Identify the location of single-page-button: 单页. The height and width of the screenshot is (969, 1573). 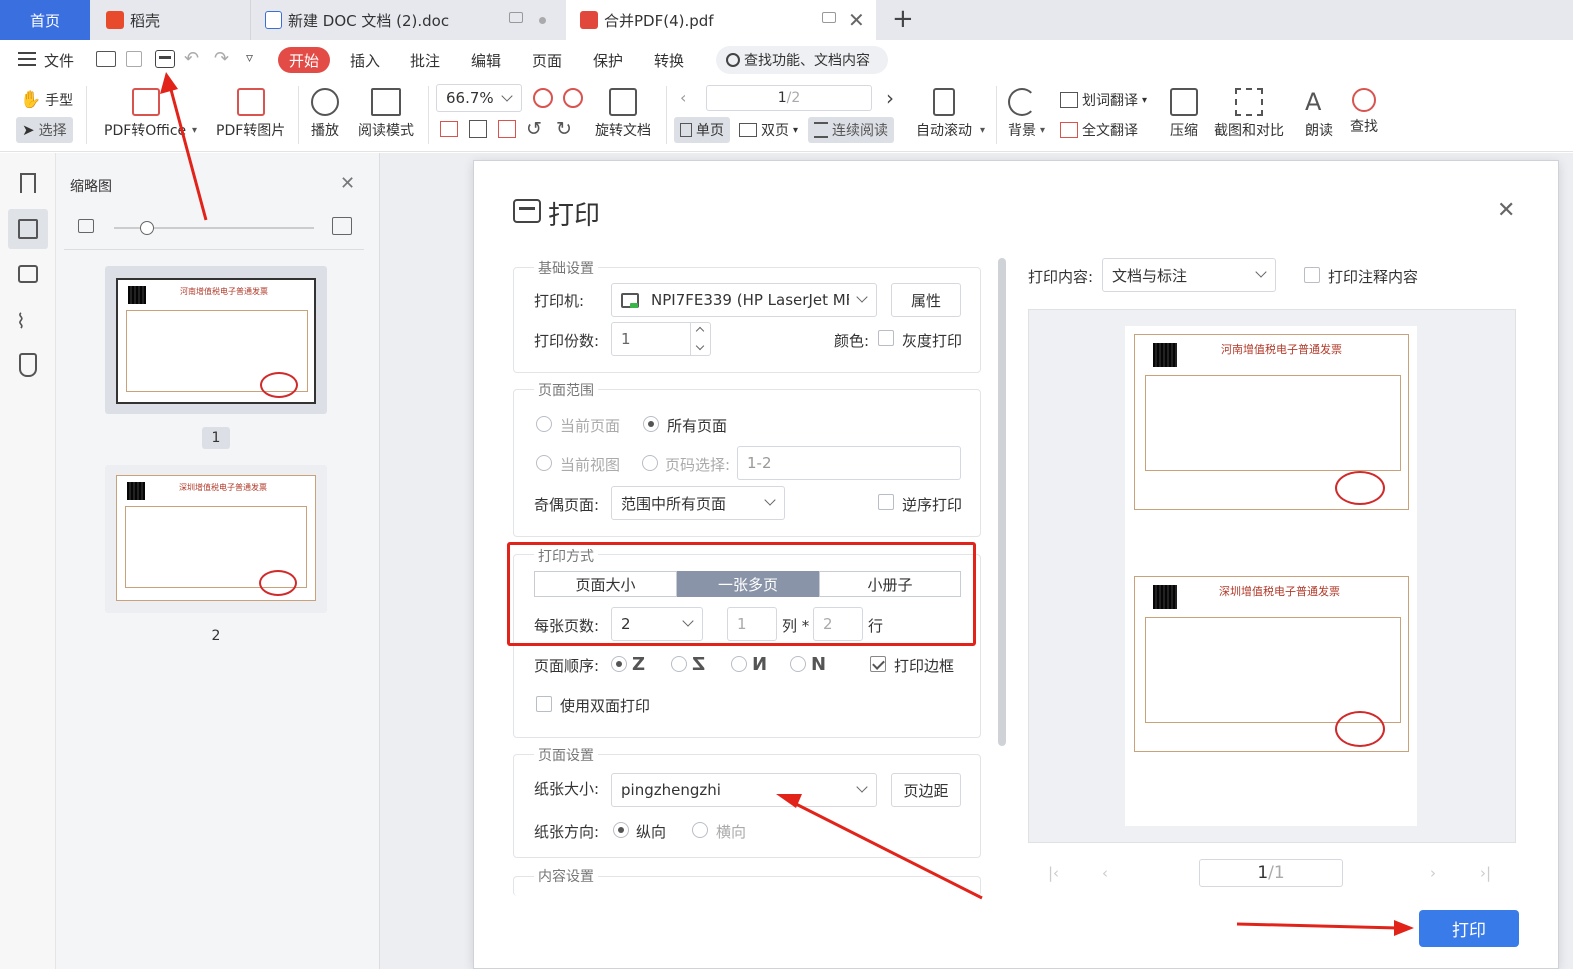
(702, 130).